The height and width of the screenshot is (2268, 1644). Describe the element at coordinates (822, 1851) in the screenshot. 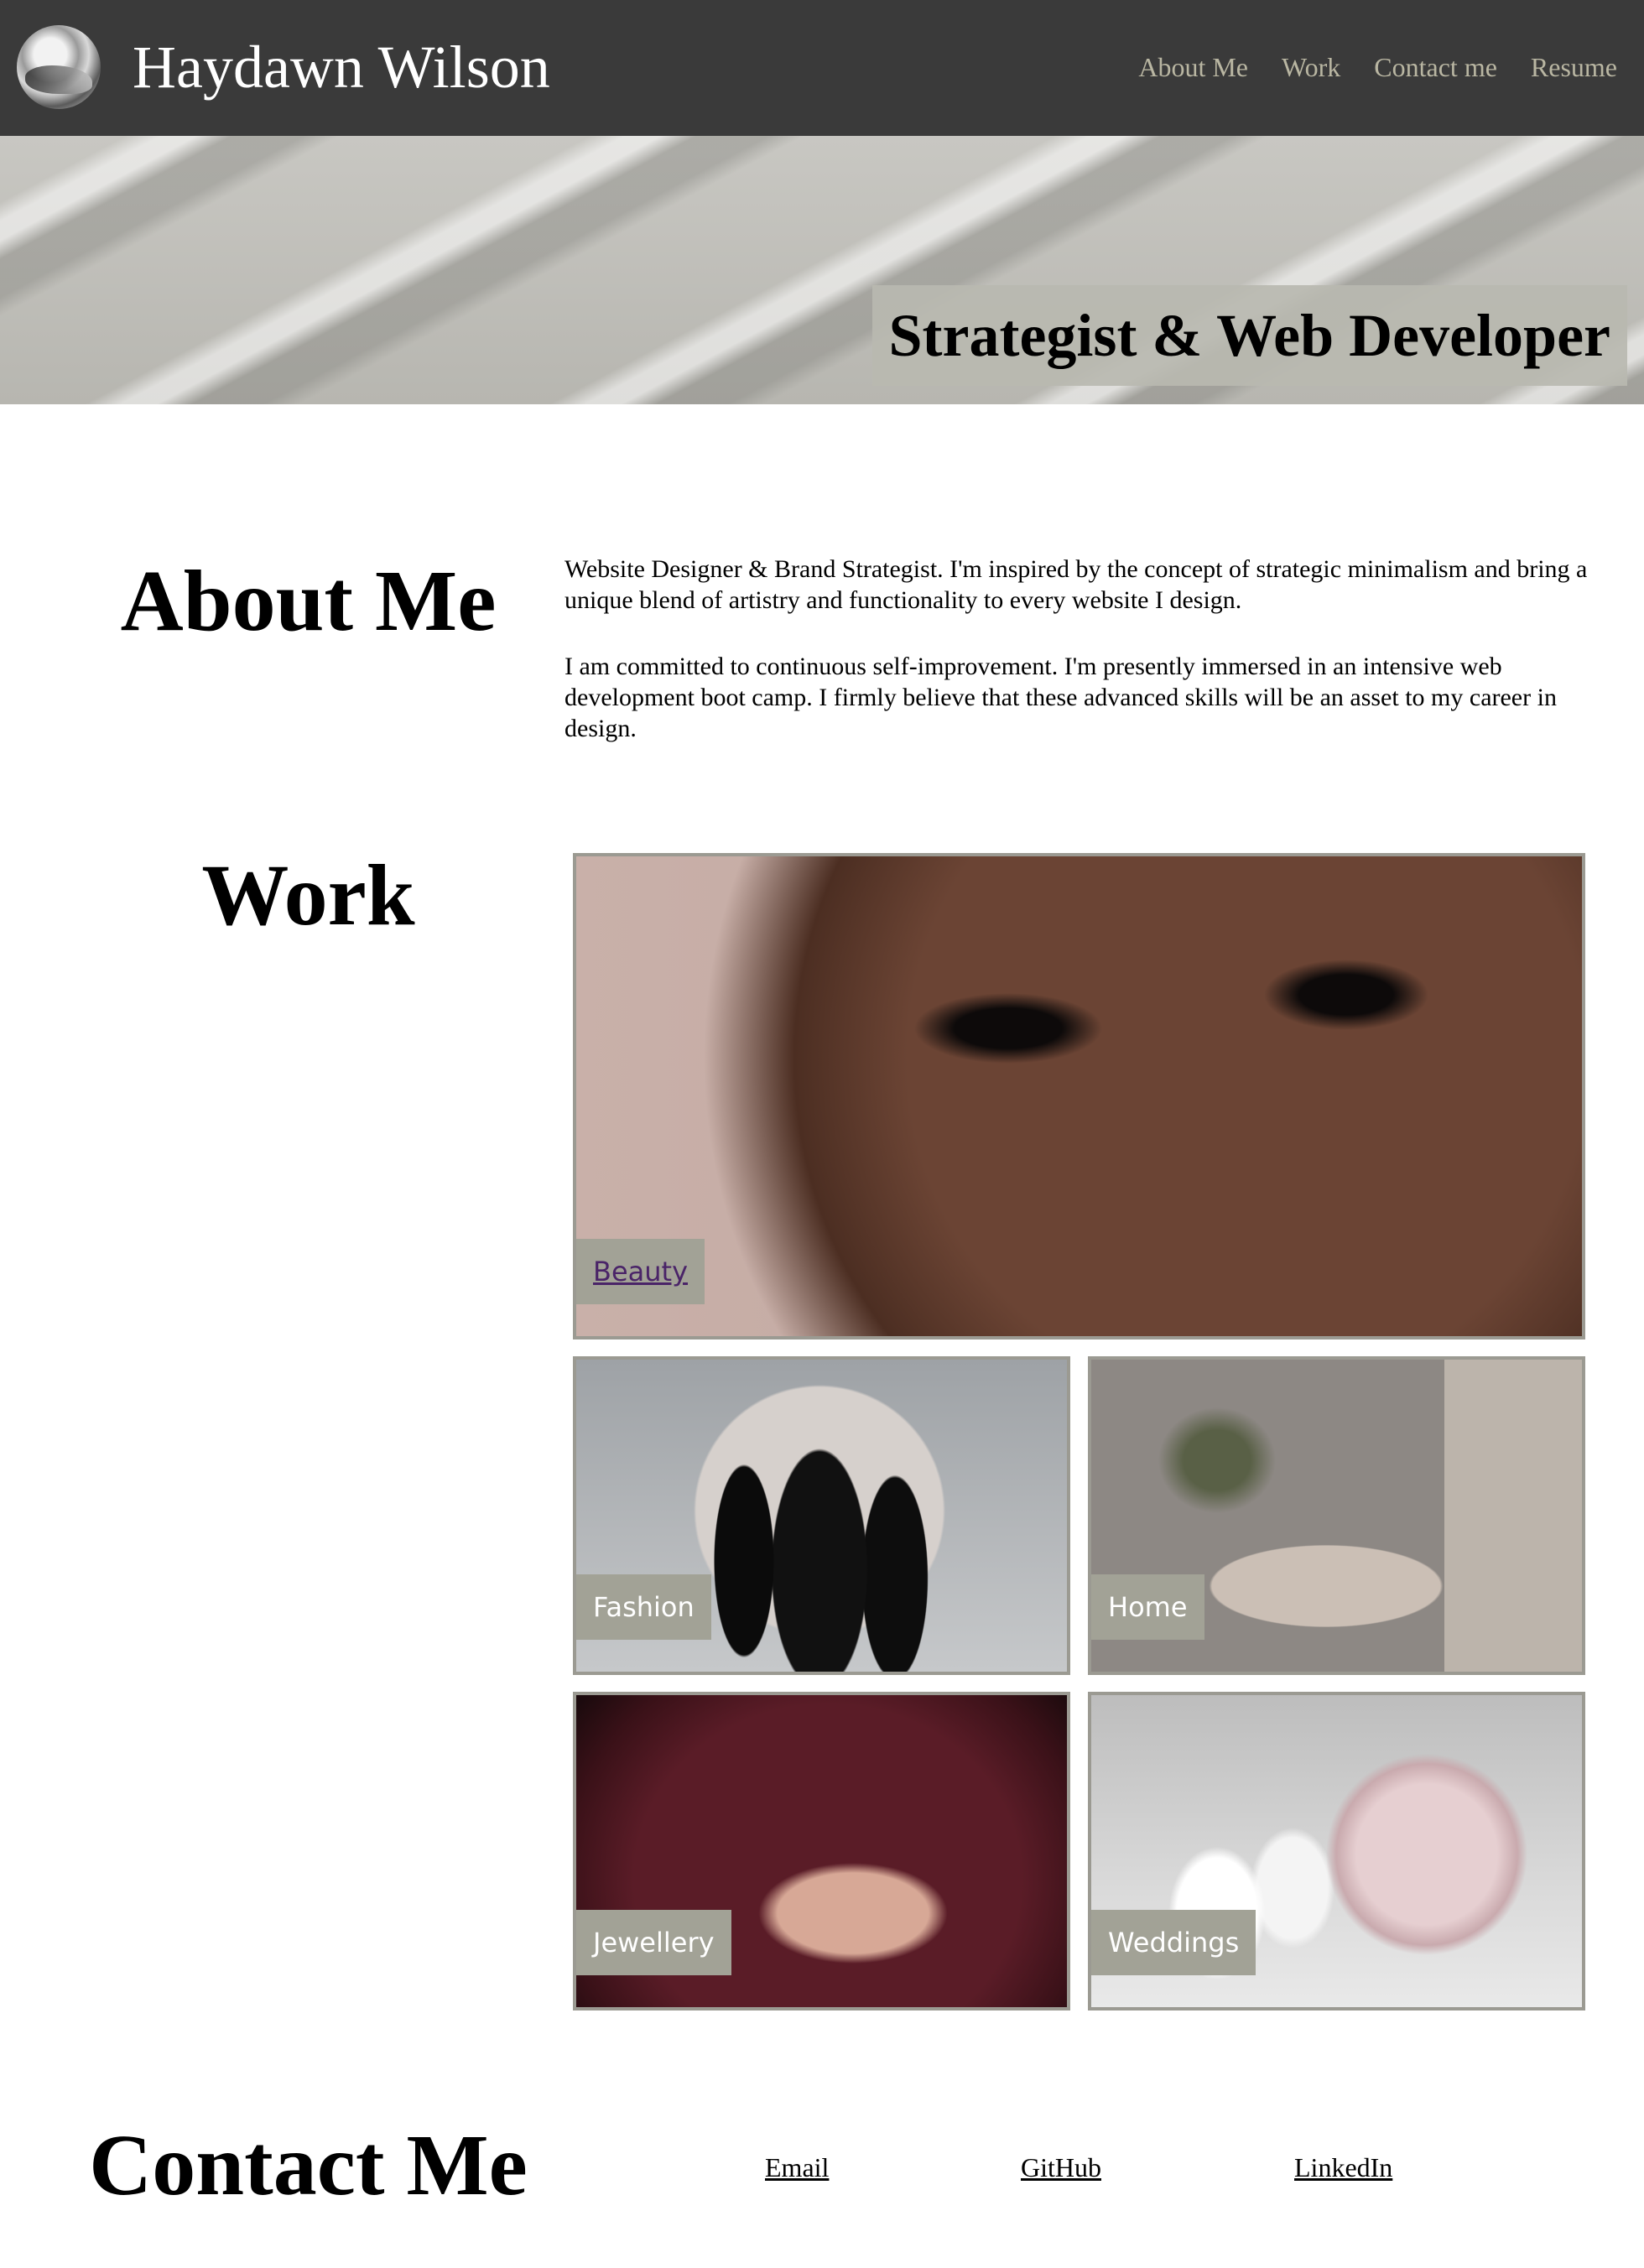

I see `work-card-jewellery: Jewellery` at that location.